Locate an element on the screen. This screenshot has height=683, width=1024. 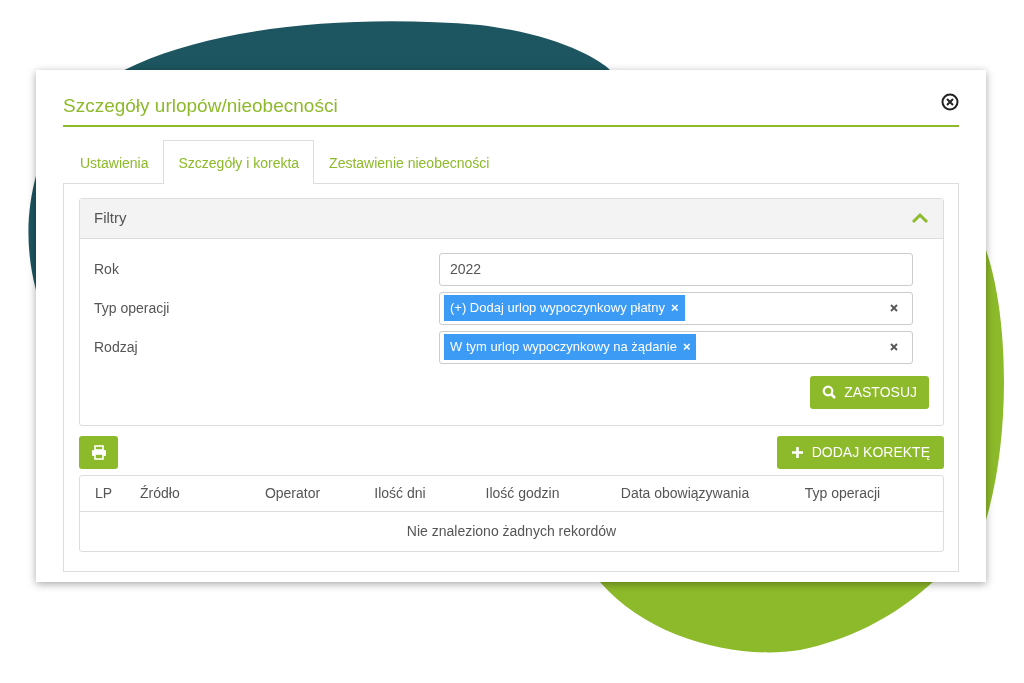
printer-icon is located at coordinates (98, 452).